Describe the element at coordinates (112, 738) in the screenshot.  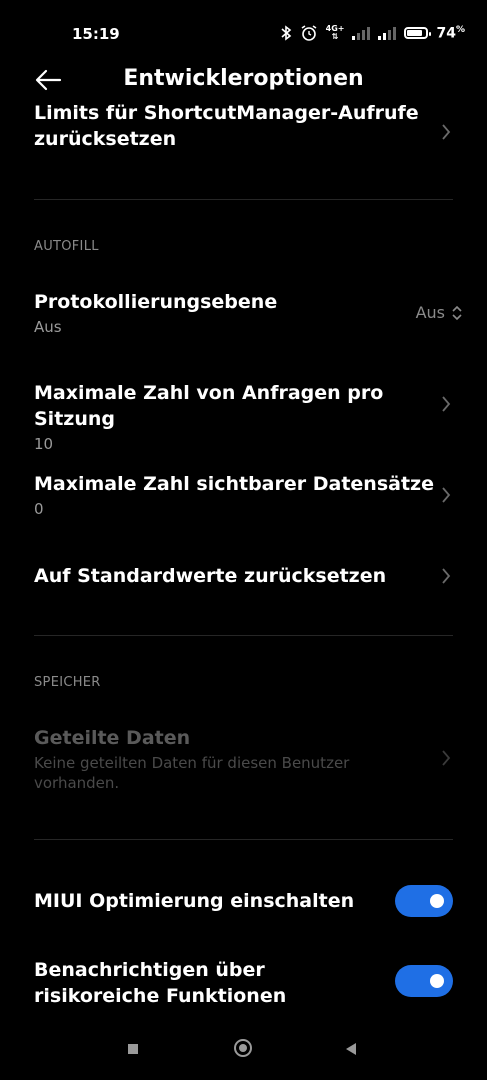
I see `geteilte-daten-title: Geteilte Daten` at that location.